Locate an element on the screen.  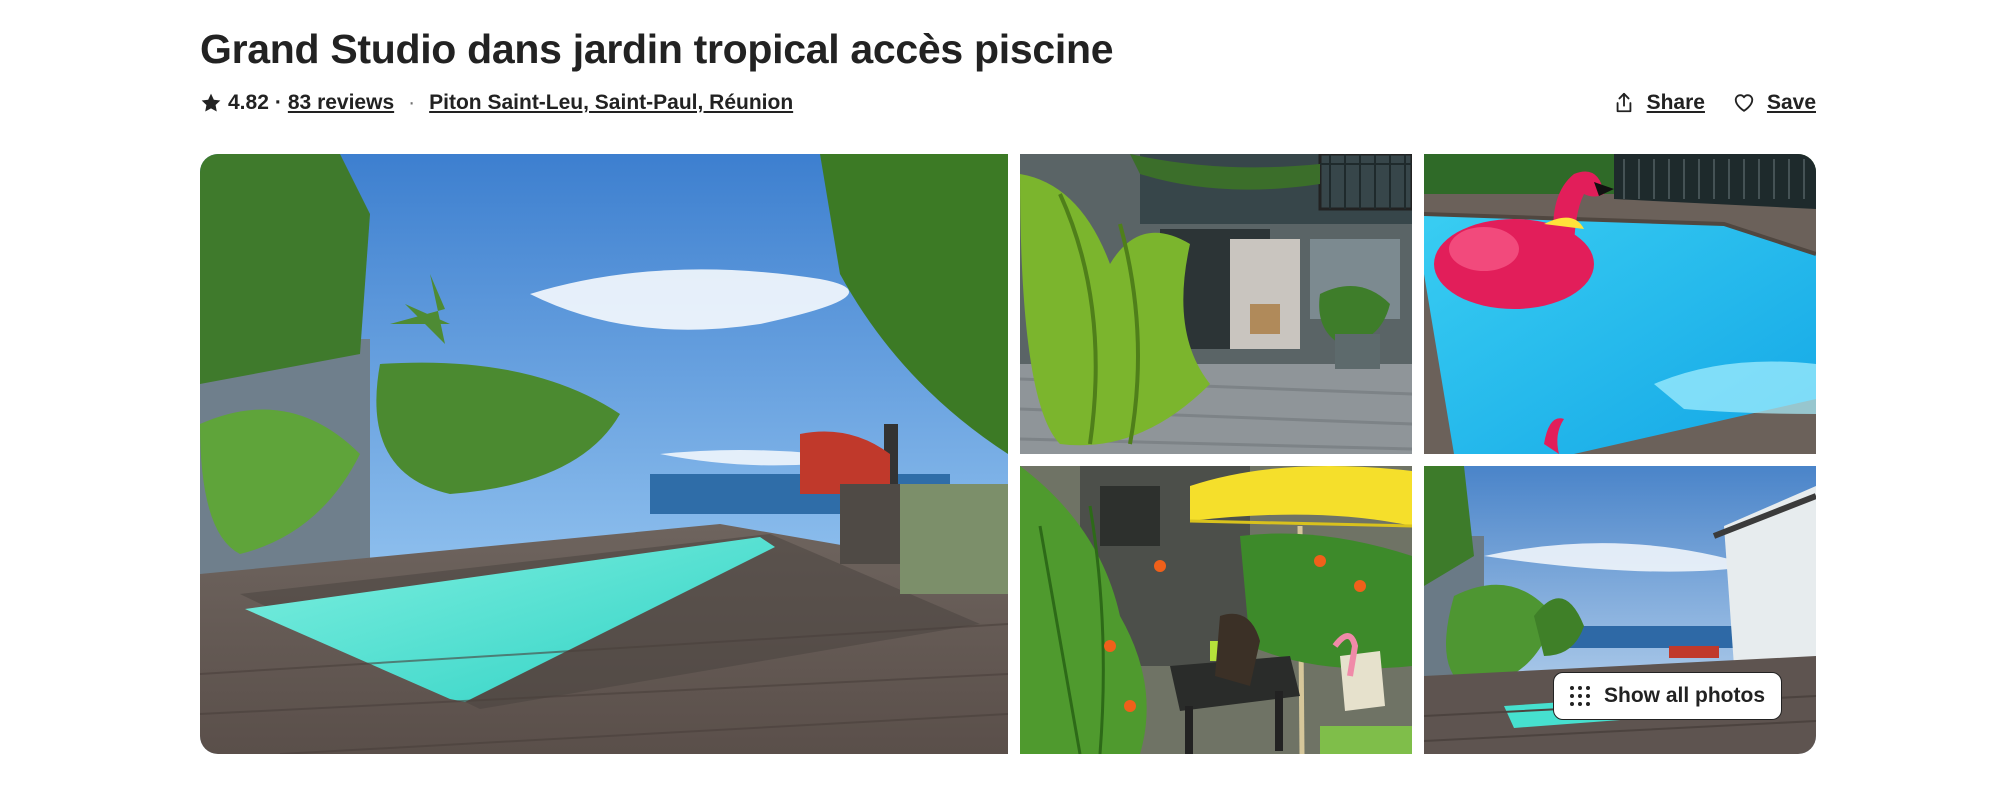
photo-studio-entrance is located at coordinates (1216, 304).